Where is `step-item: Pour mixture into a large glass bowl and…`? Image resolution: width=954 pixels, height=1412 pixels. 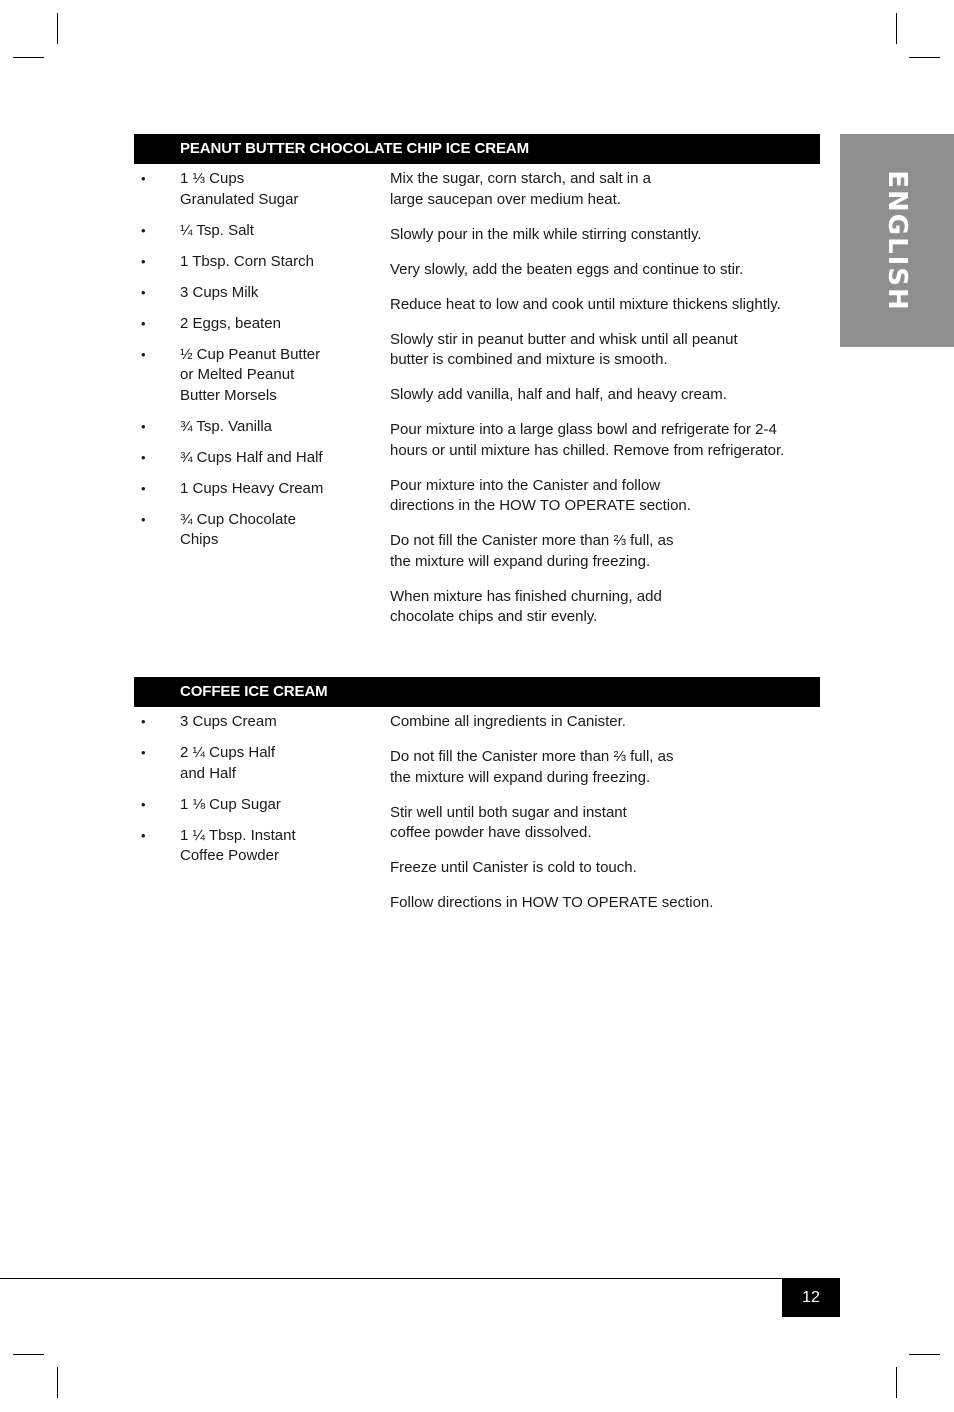 step-item: Pour mixture into a large glass bowl and… is located at coordinates (587, 440).